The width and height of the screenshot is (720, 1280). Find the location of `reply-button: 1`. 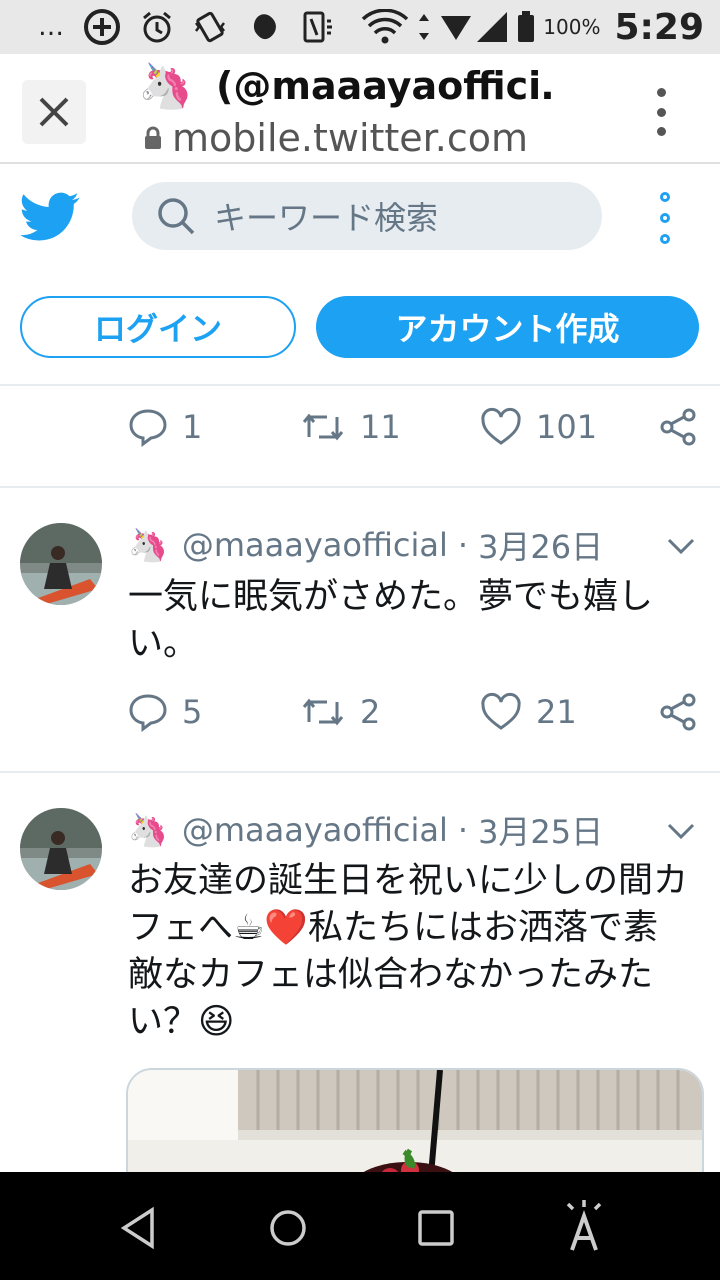

reply-button: 1 is located at coordinates (165, 427).